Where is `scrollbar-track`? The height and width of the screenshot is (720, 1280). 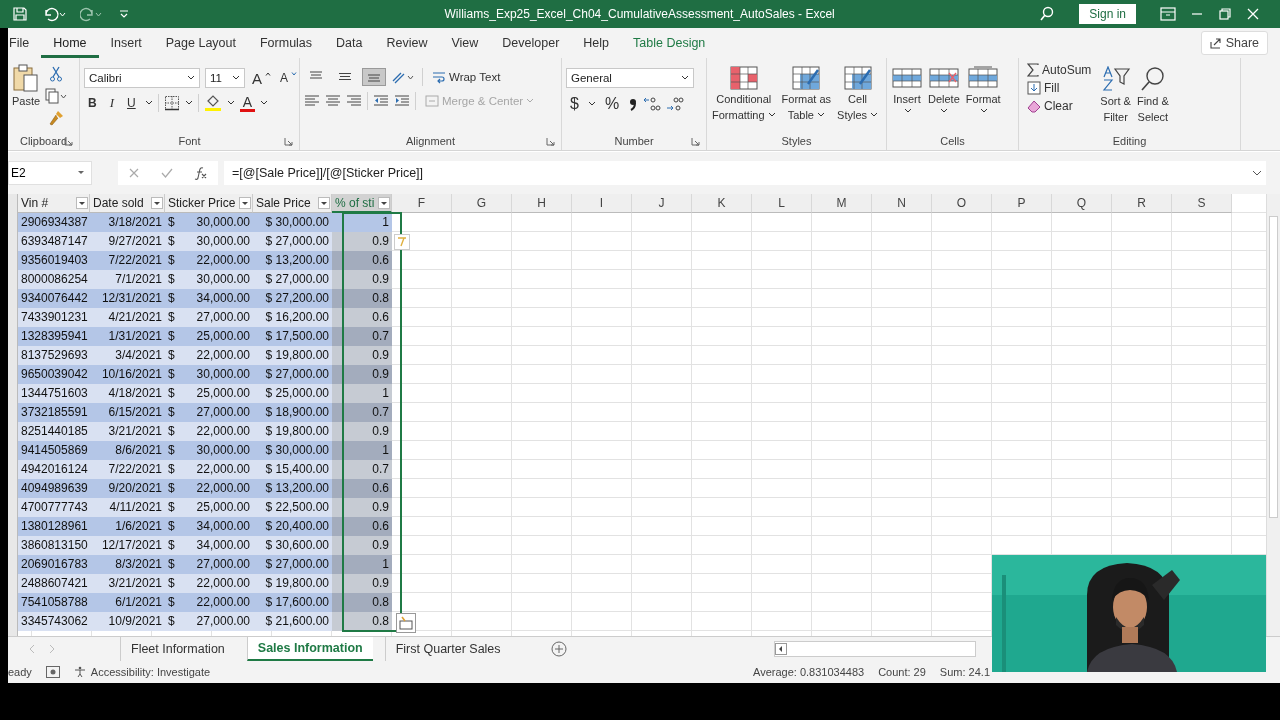 scrollbar-track is located at coordinates (1273, 415).